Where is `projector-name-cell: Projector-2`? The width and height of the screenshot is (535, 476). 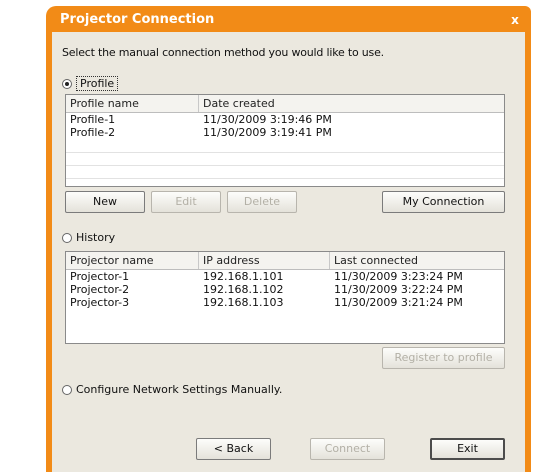
projector-name-cell: Projector-2 is located at coordinates (100, 289).